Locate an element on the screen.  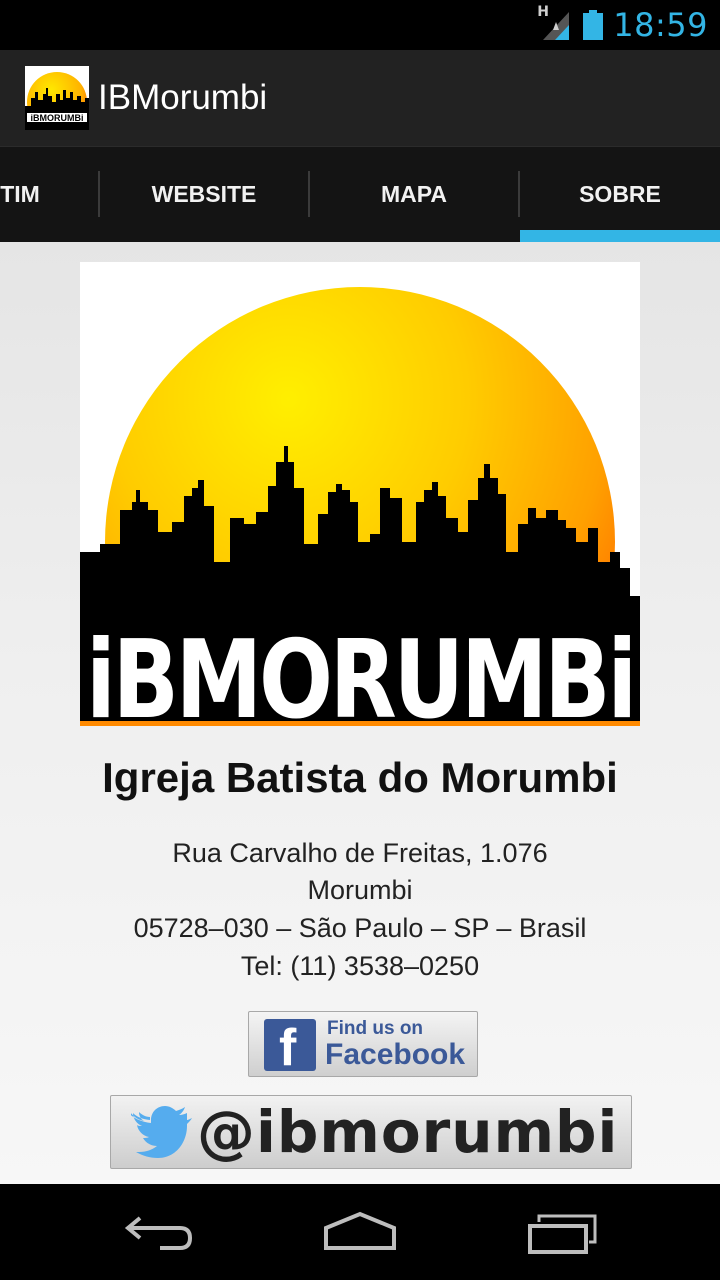
address-district: Morumbi is located at coordinates (360, 890).